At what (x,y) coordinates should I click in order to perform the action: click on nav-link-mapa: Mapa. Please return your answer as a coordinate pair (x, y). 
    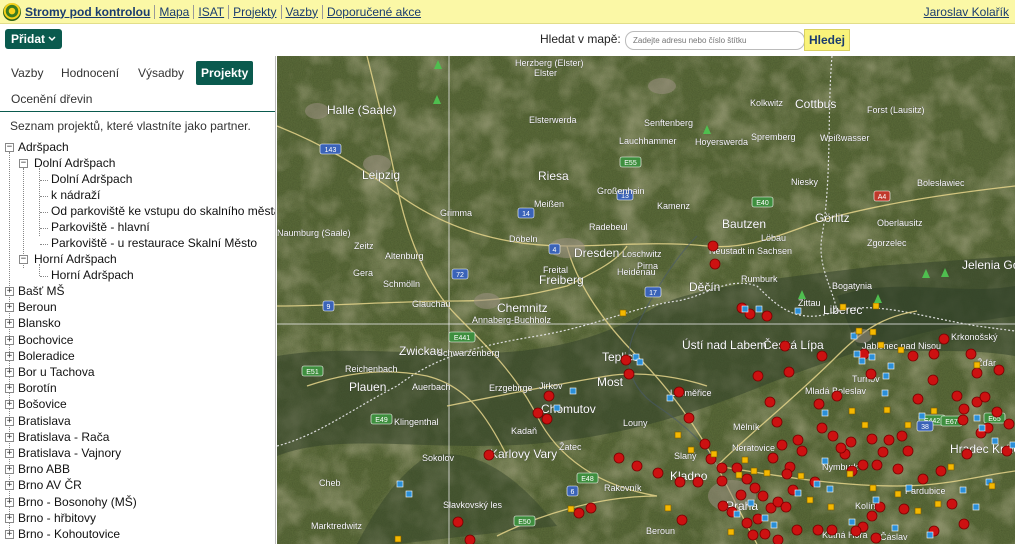
    Looking at the image, I should click on (174, 12).